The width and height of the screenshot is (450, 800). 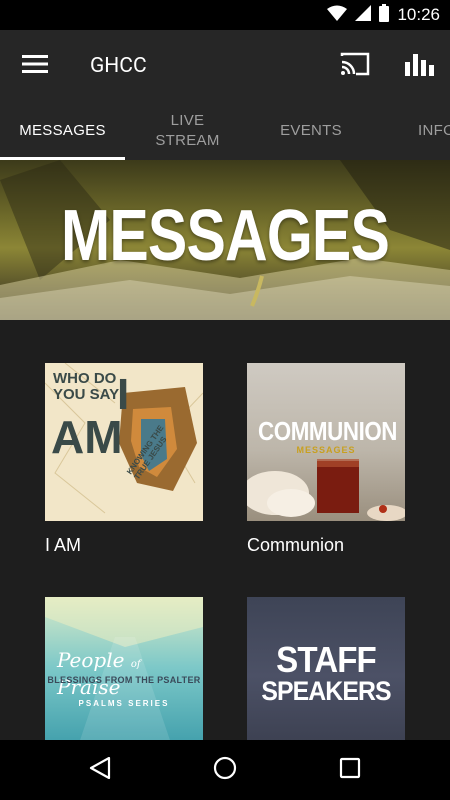 I want to click on series-title: Communion, so click(x=296, y=545).